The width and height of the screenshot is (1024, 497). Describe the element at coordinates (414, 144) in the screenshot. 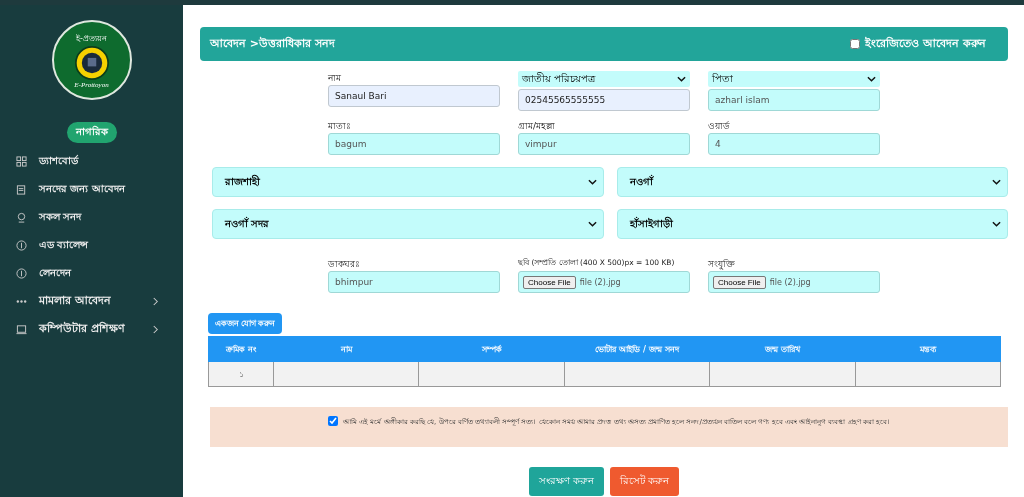

I see `input-field: bagum` at that location.